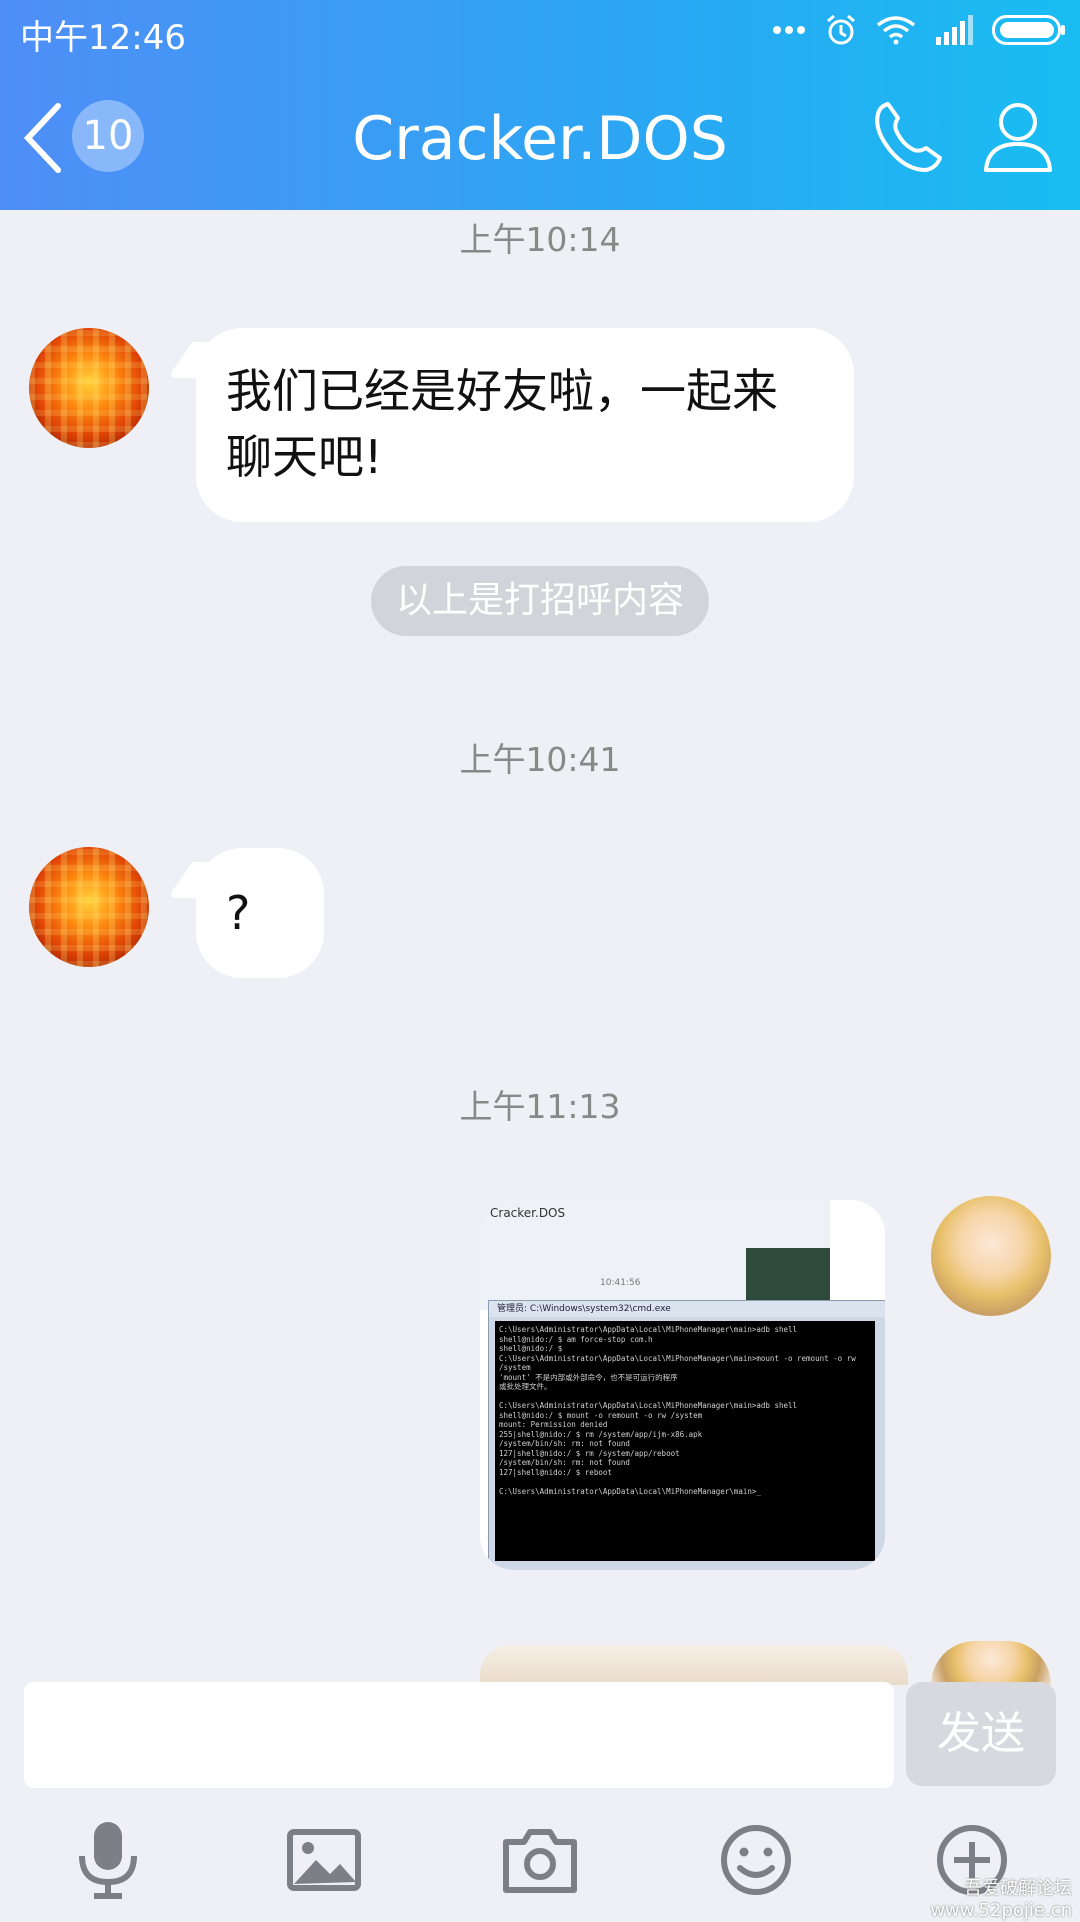 The height and width of the screenshot is (1922, 1080). I want to click on message-text: ?, so click(238, 913).